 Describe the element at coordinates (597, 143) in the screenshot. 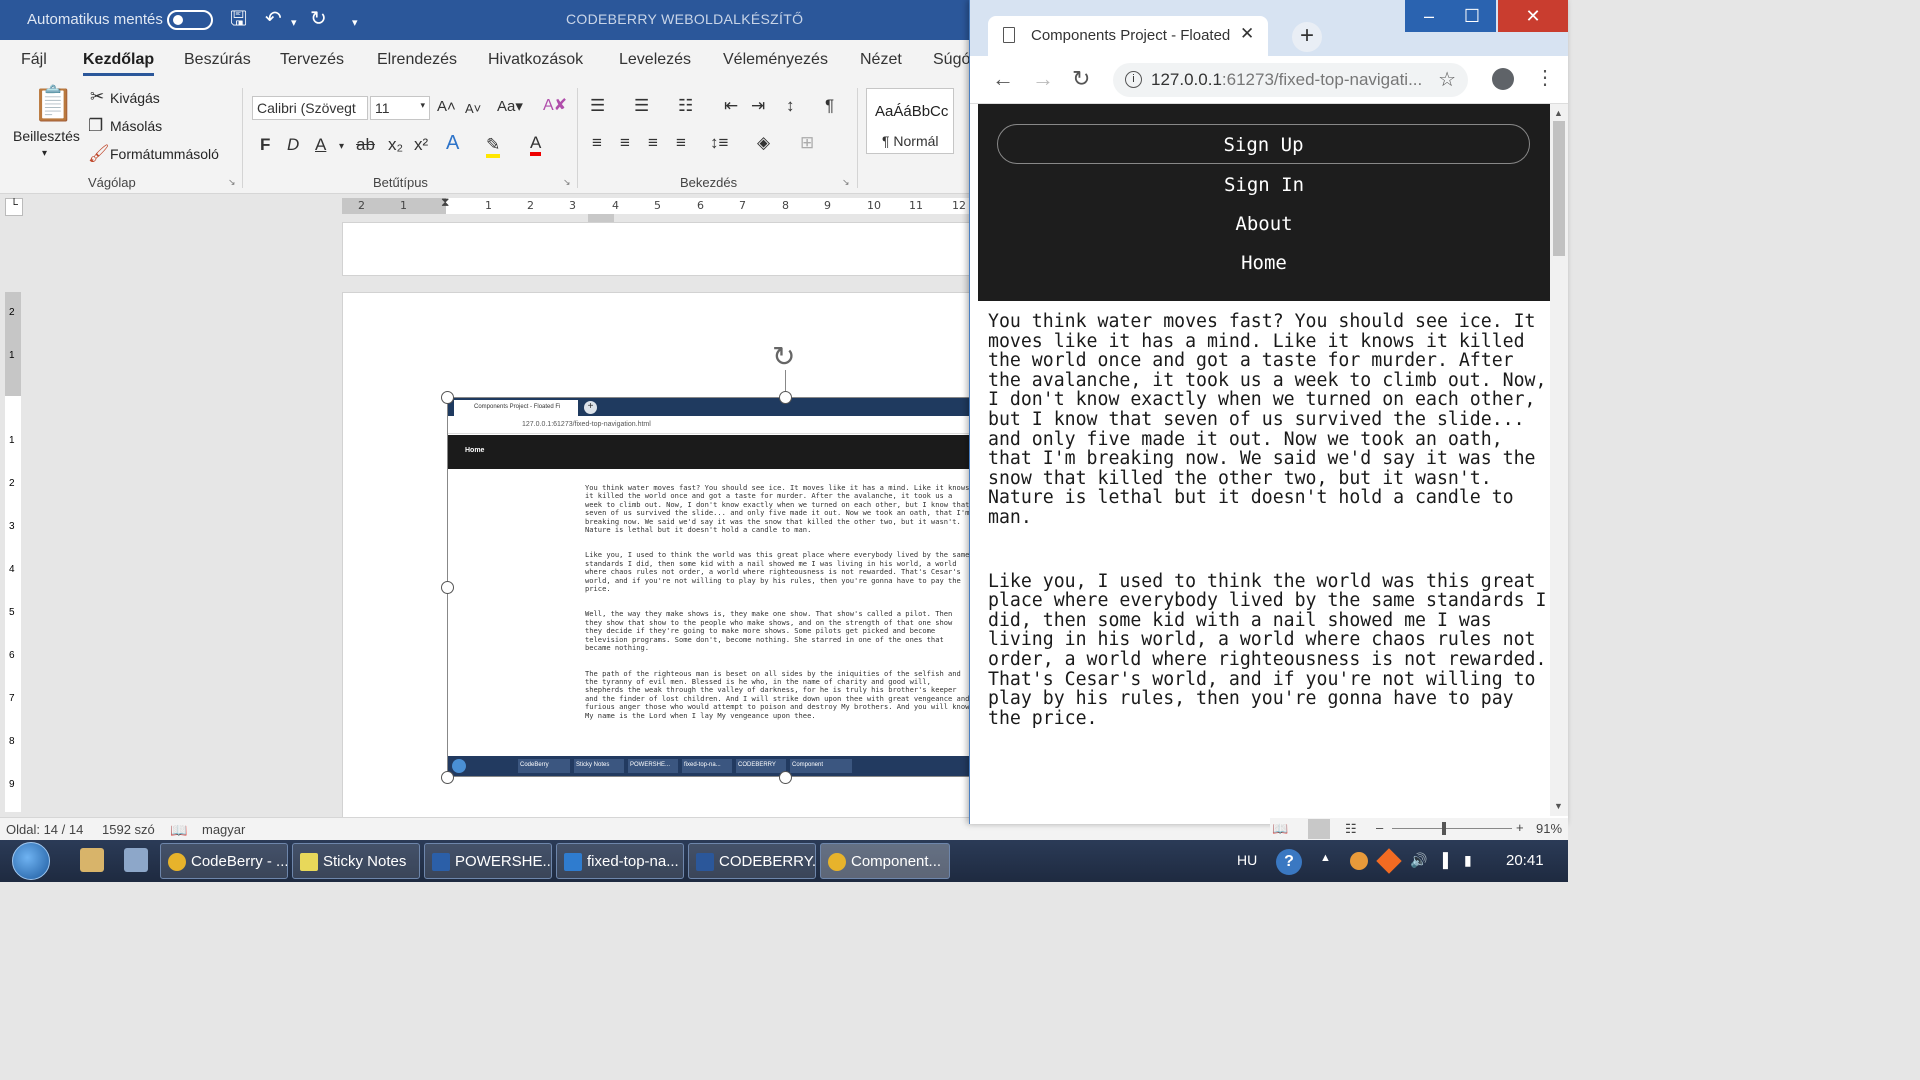

I see `align-left-icon: ≡` at that location.